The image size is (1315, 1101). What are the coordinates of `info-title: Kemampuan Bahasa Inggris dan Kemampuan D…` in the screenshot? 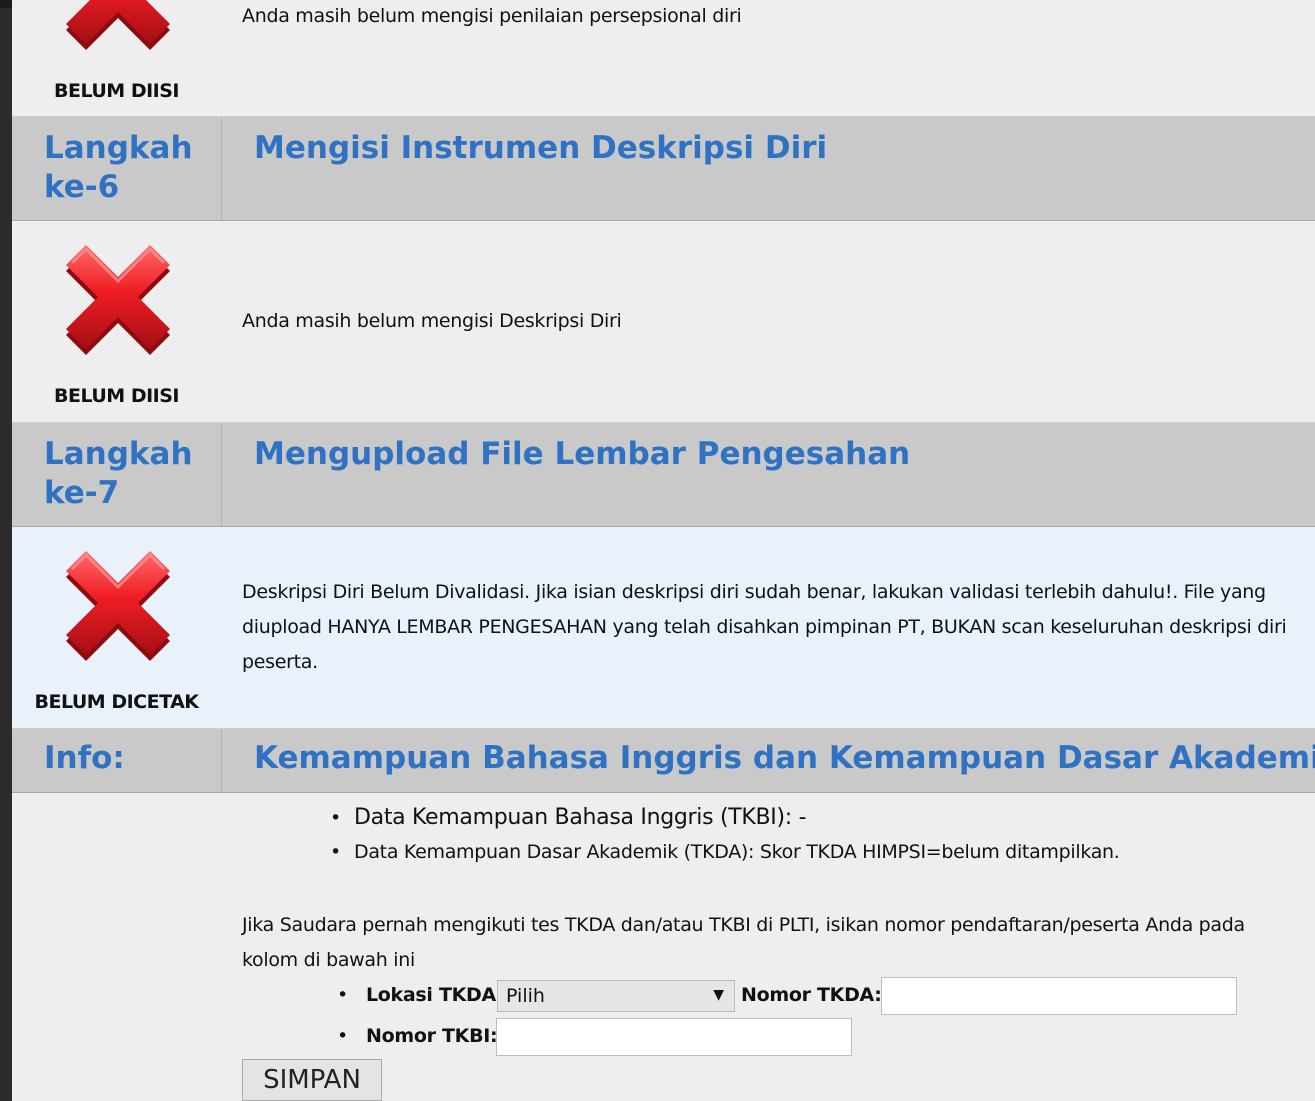 It's located at (784, 758).